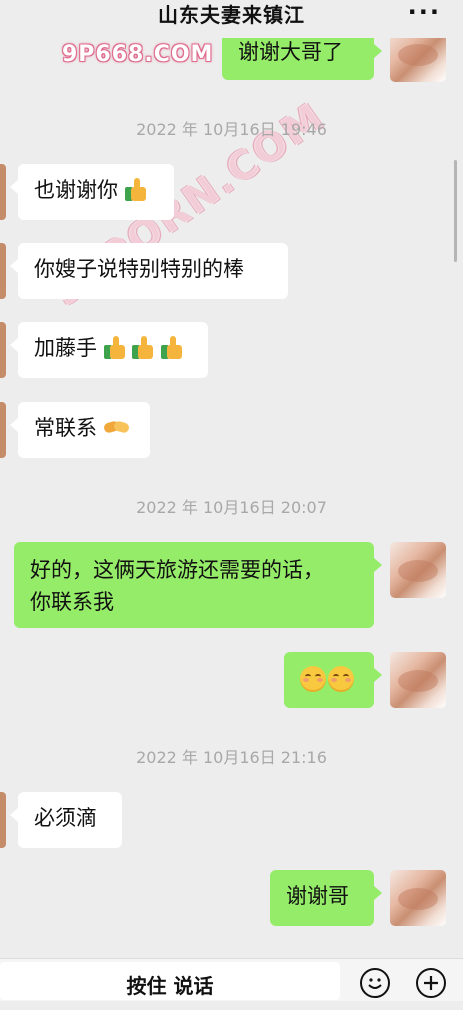 The width and height of the screenshot is (463, 1010). I want to click on message-bubble-incoming: 也谢谢你, so click(92, 192).